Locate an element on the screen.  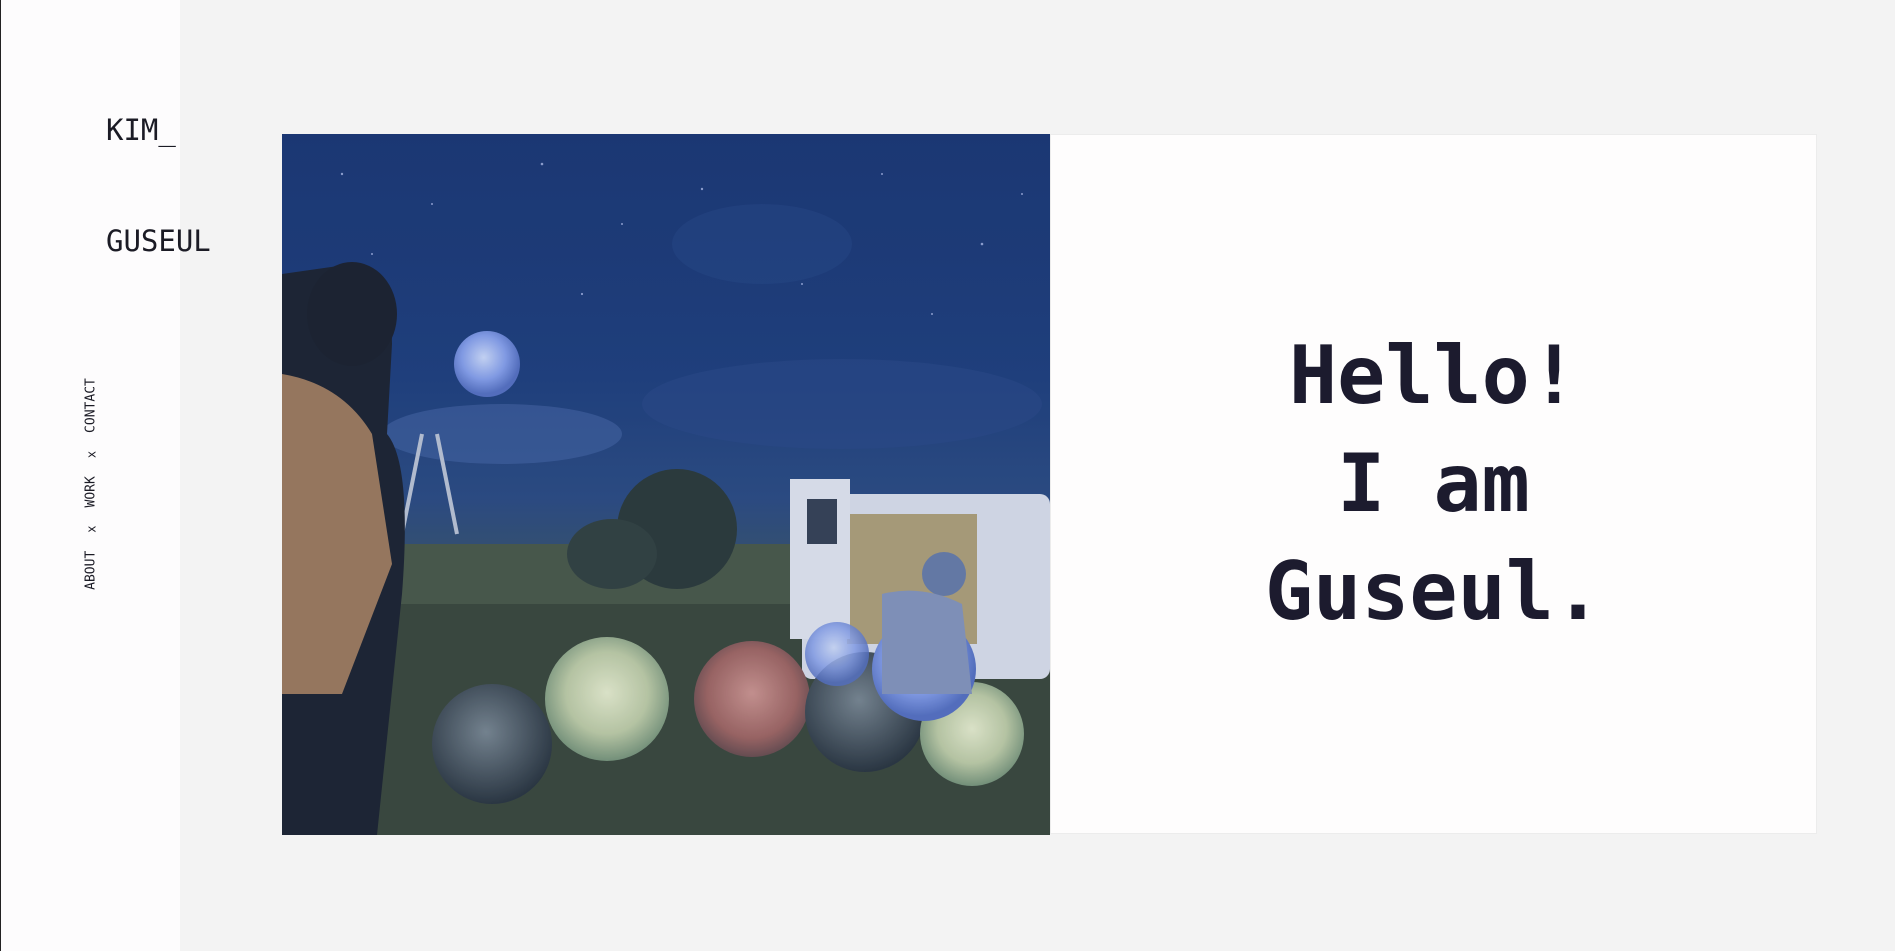
headline-line-2: I am is located at coordinates (1433, 483).